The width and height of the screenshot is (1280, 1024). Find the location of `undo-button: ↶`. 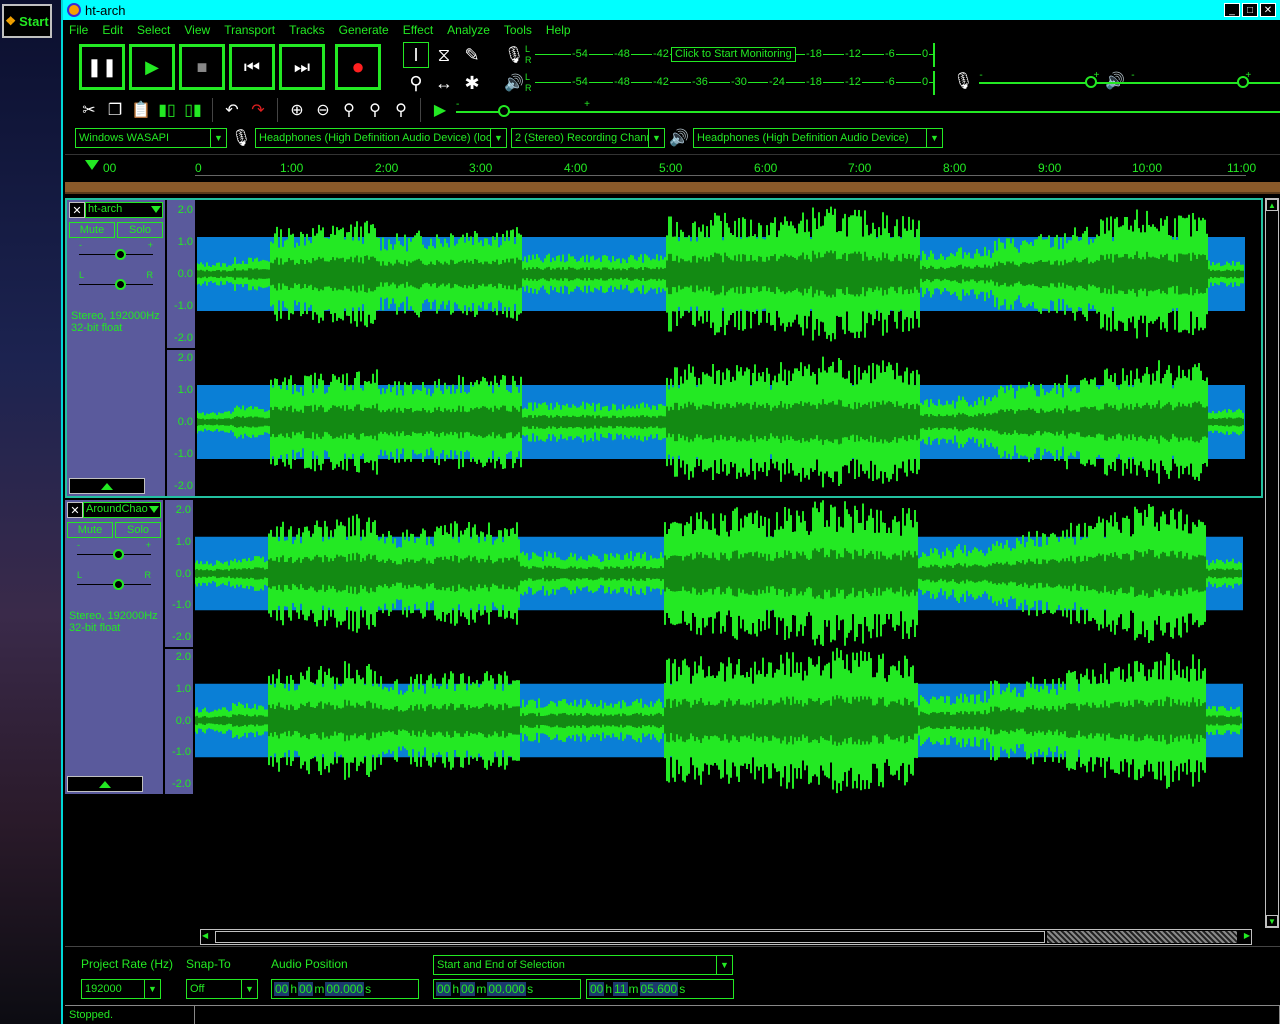

undo-button: ↶ is located at coordinates (232, 110).